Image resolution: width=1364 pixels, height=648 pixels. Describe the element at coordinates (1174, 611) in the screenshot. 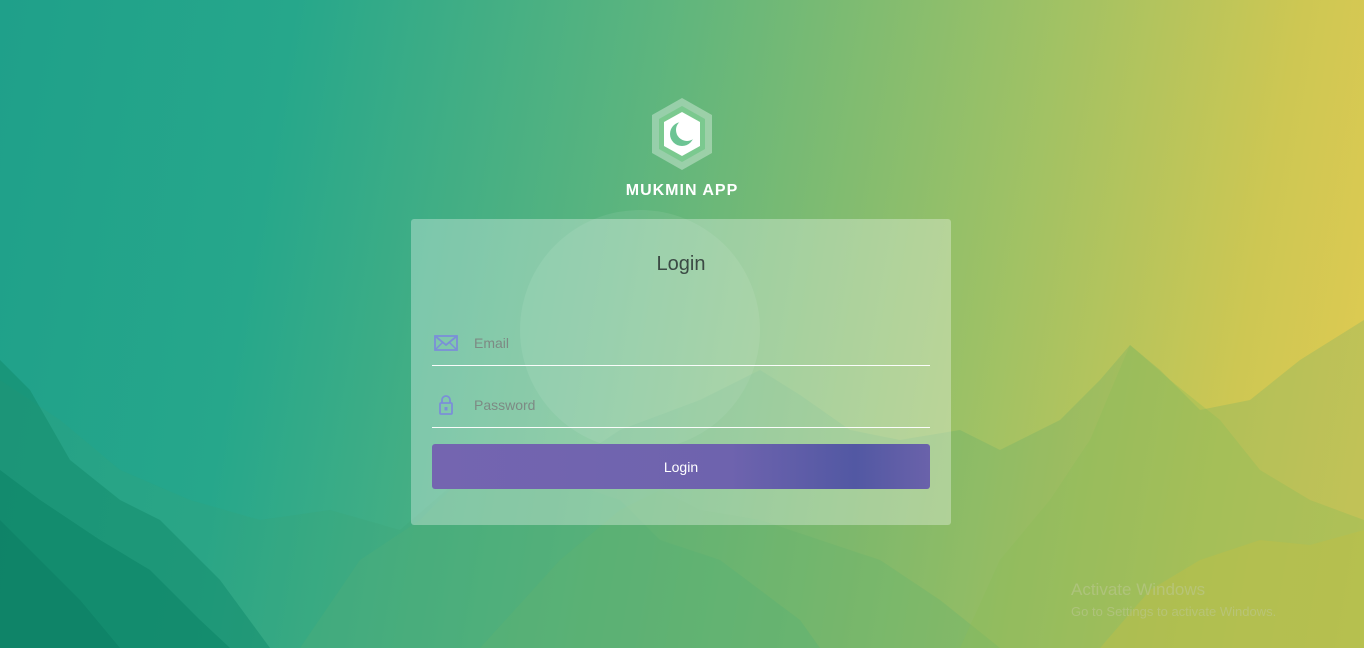

I see `watermark-subtitle: Go to Settings to activate Windows.` at that location.